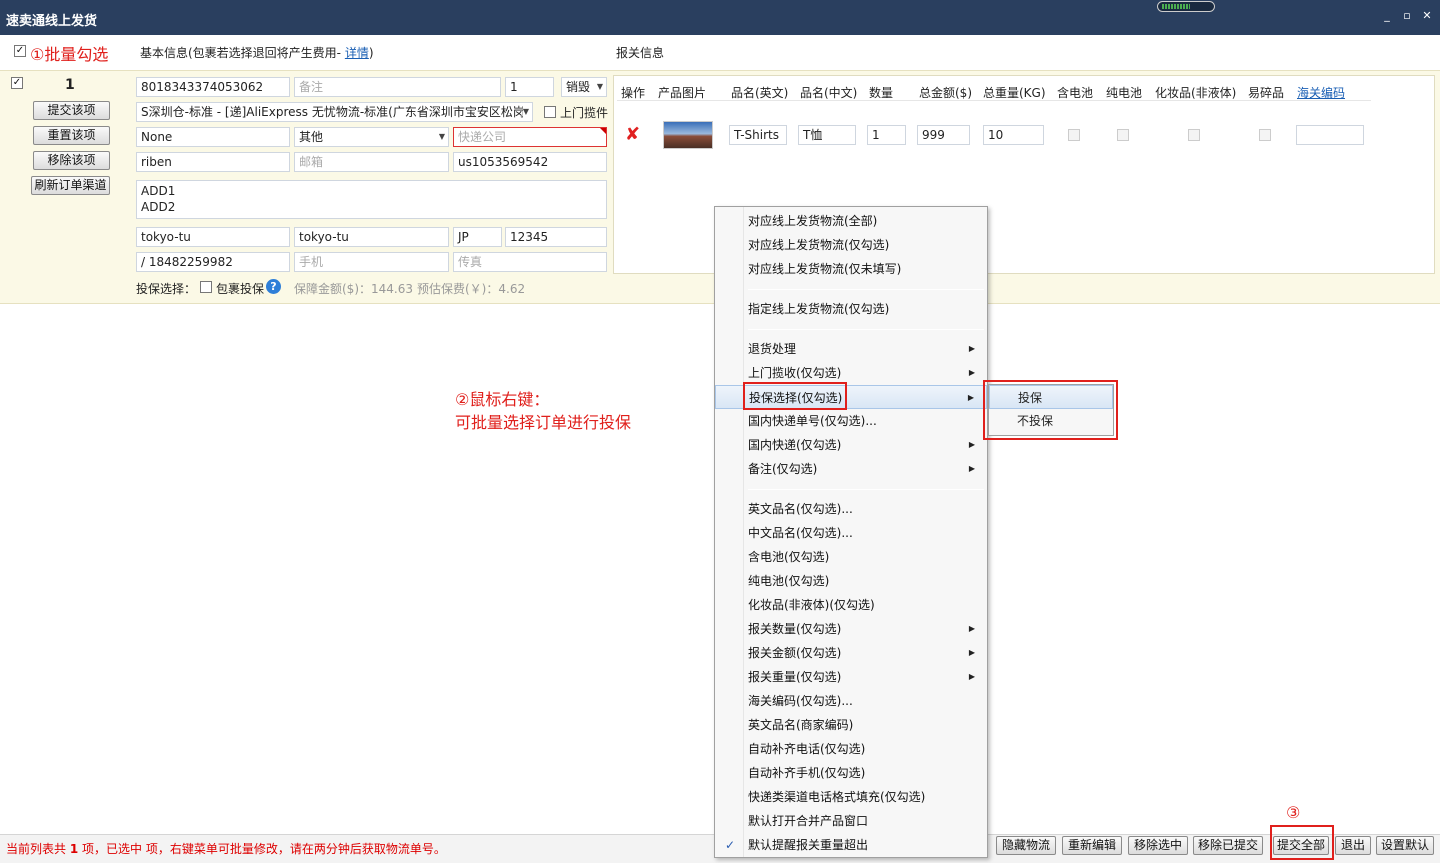  What do you see at coordinates (825, 269) in the screenshot?
I see `menu-item-label: 对应线上发货物流(仅未填写)` at bounding box center [825, 269].